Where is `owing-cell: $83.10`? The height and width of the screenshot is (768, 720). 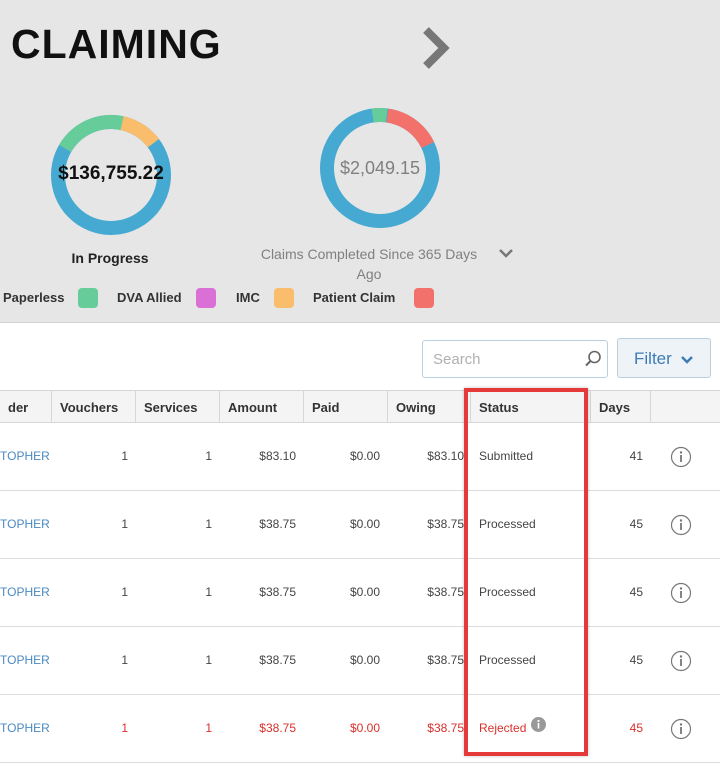 owing-cell: $83.10 is located at coordinates (445, 456).